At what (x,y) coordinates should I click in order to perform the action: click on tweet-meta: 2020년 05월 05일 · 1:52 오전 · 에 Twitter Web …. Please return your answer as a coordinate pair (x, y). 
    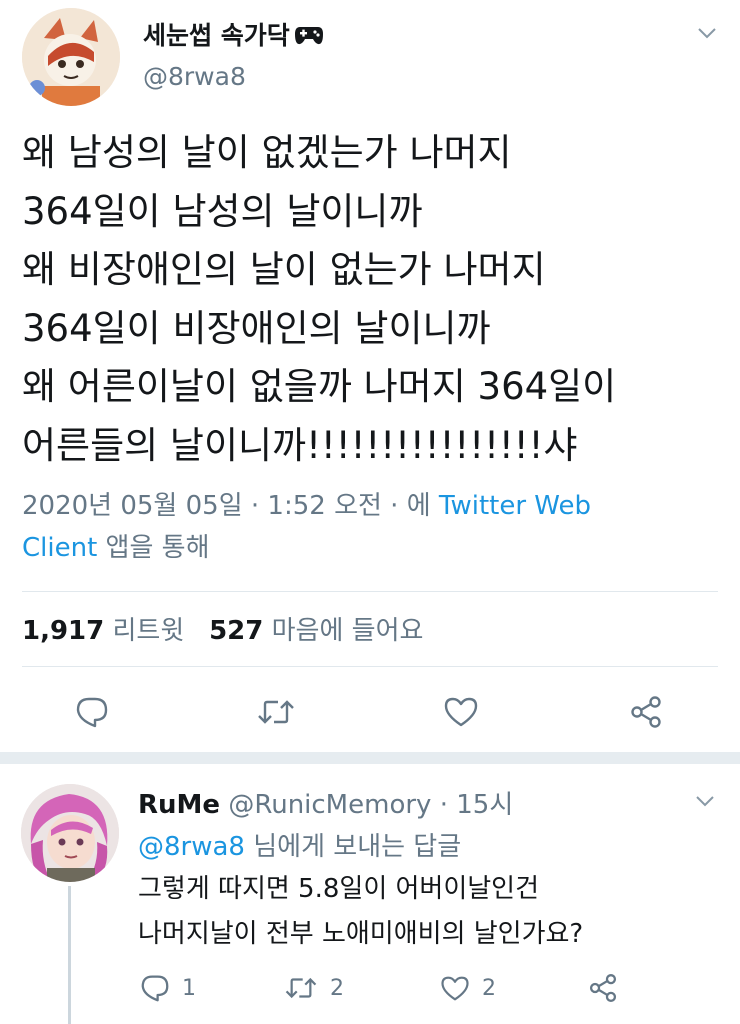
    Looking at the image, I should click on (372, 527).